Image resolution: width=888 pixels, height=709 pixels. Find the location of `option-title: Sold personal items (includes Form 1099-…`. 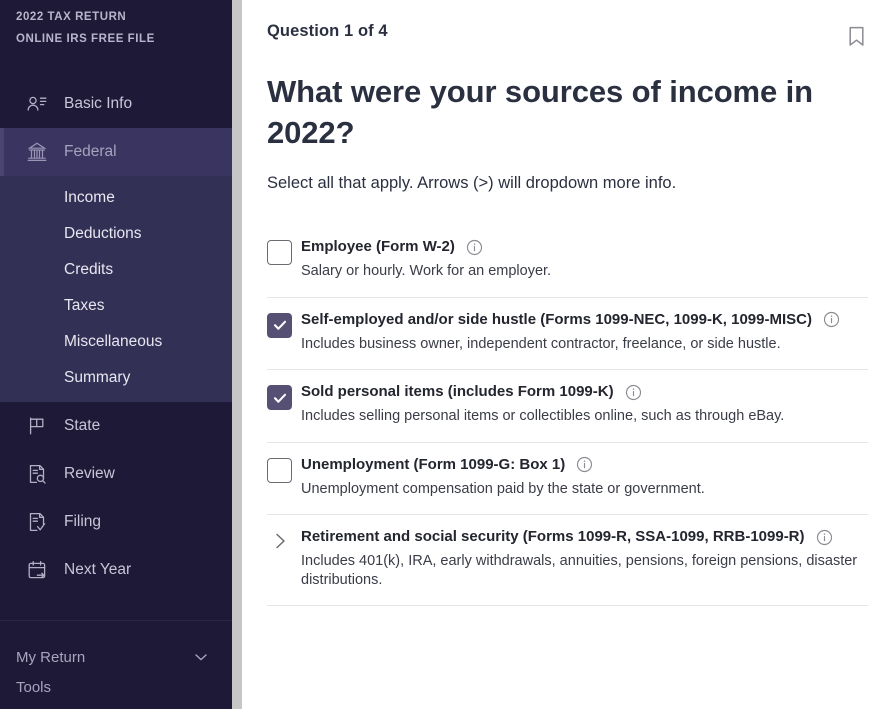

option-title: Sold personal items (includes Form 1099-… is located at coordinates (457, 391).